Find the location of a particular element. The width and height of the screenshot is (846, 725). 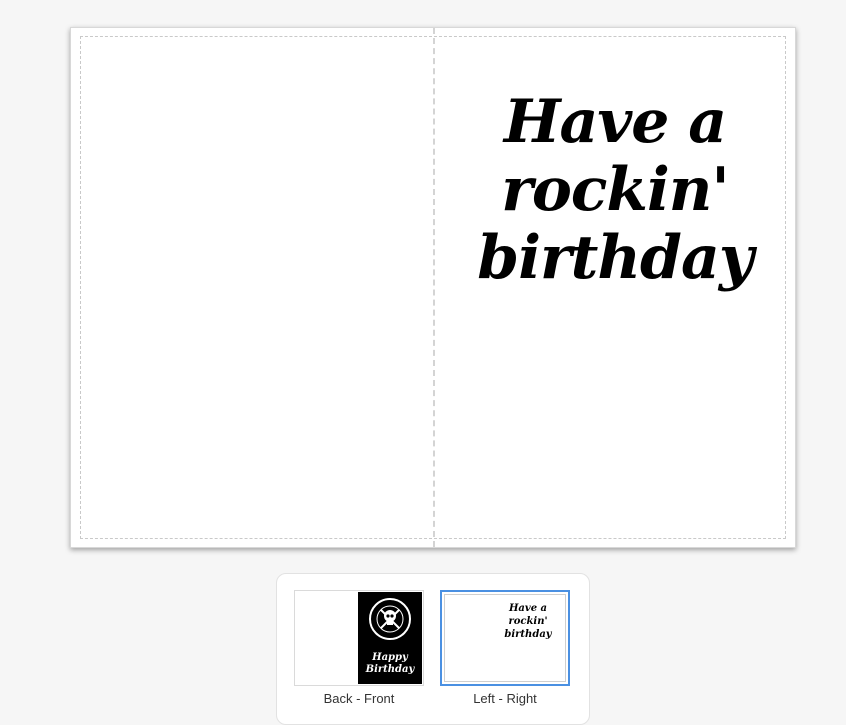

greeting-line: rockin' is located at coordinates (615, 190).